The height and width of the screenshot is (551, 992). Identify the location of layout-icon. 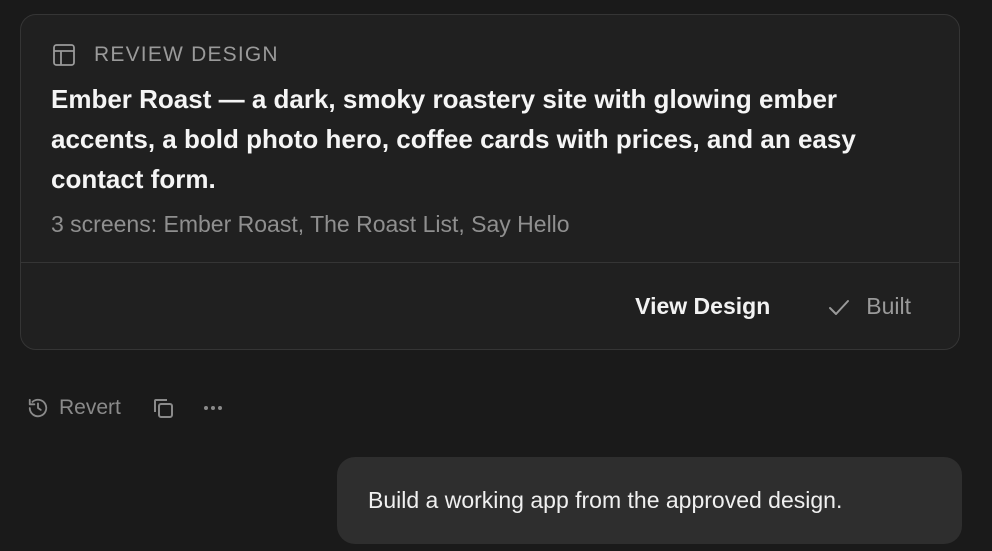
(64, 55).